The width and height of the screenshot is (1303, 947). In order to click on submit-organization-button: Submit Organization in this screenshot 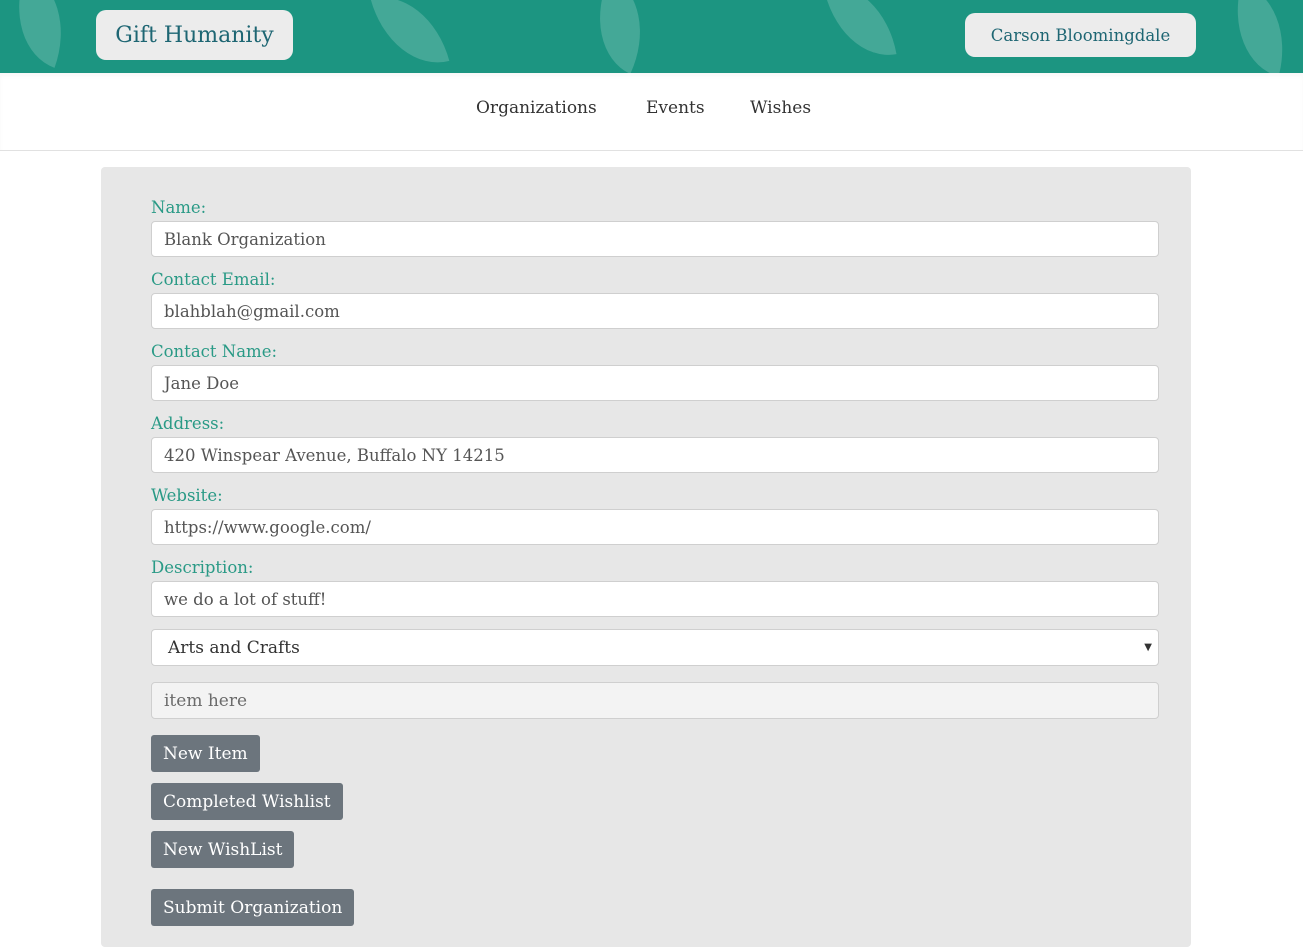, I will do `click(253, 907)`.